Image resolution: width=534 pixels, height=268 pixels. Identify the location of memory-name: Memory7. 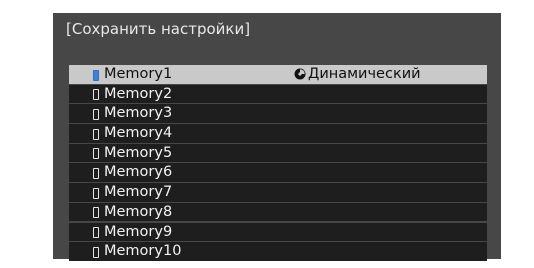
(138, 192).